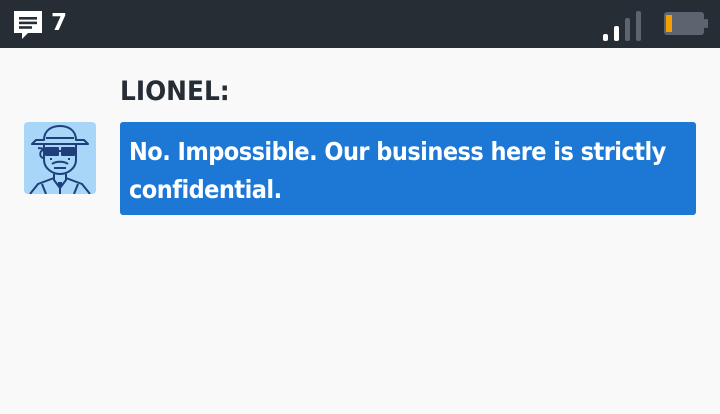  I want to click on speaker-name: LIONEL:, so click(175, 91).